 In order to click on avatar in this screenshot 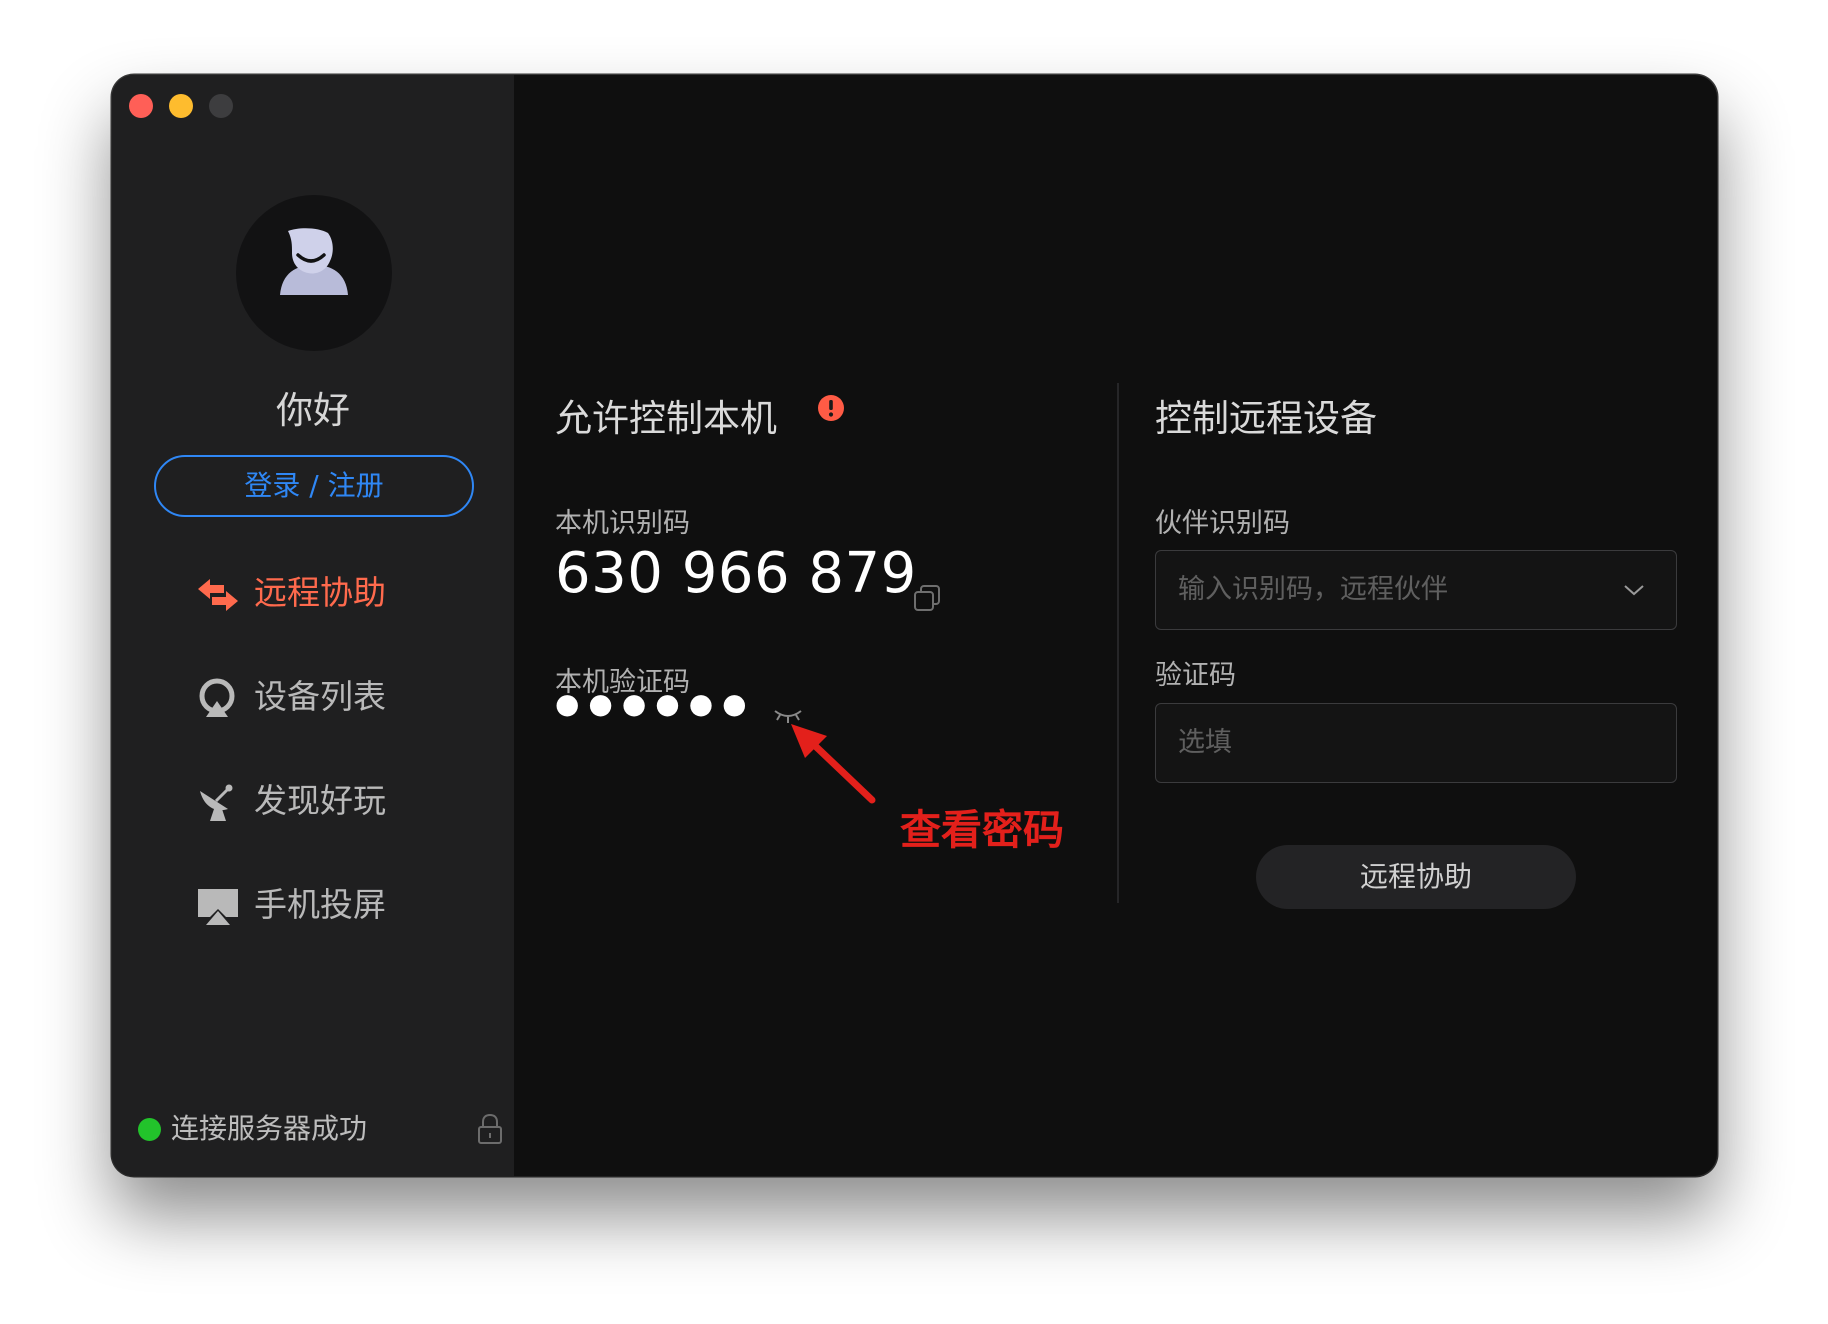, I will do `click(314, 273)`.